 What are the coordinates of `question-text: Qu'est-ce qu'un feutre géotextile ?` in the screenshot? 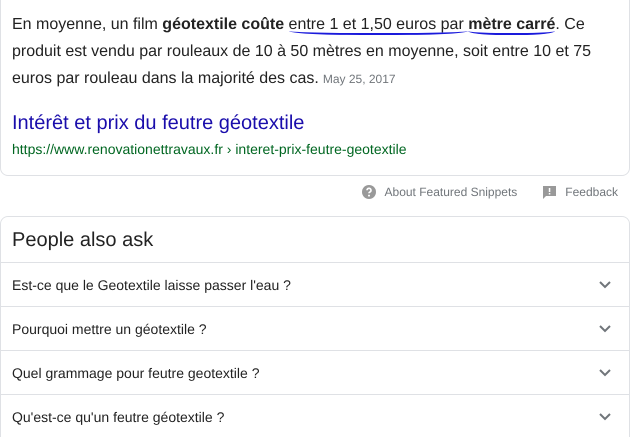 It's located at (118, 416).